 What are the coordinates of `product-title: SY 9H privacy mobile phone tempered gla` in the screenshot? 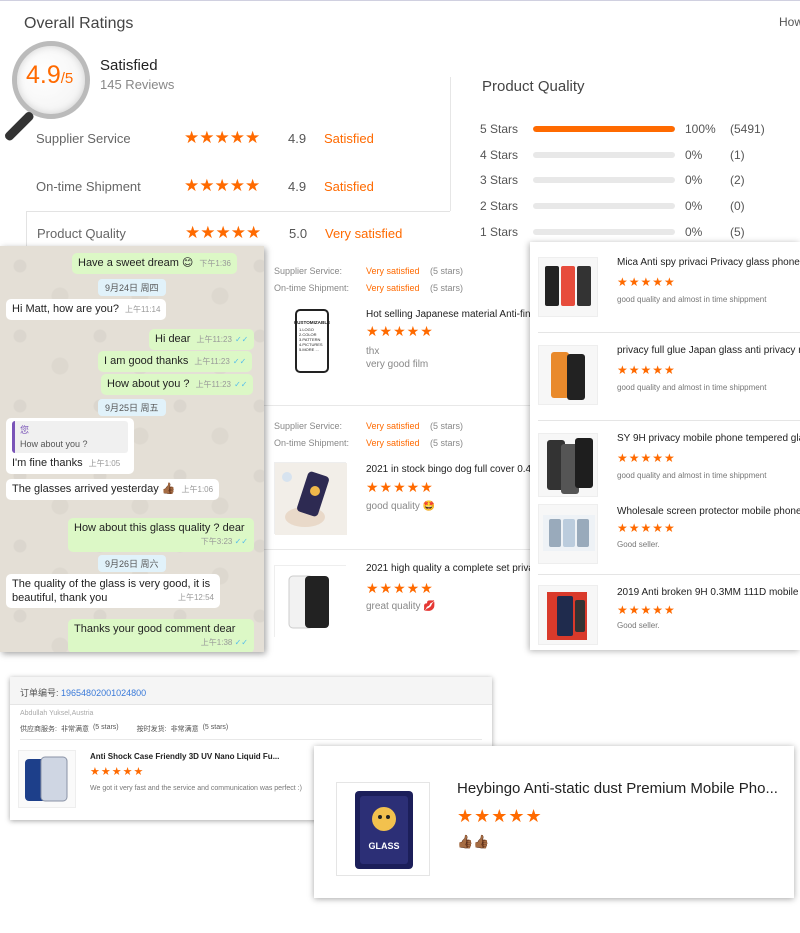 It's located at (708, 438).